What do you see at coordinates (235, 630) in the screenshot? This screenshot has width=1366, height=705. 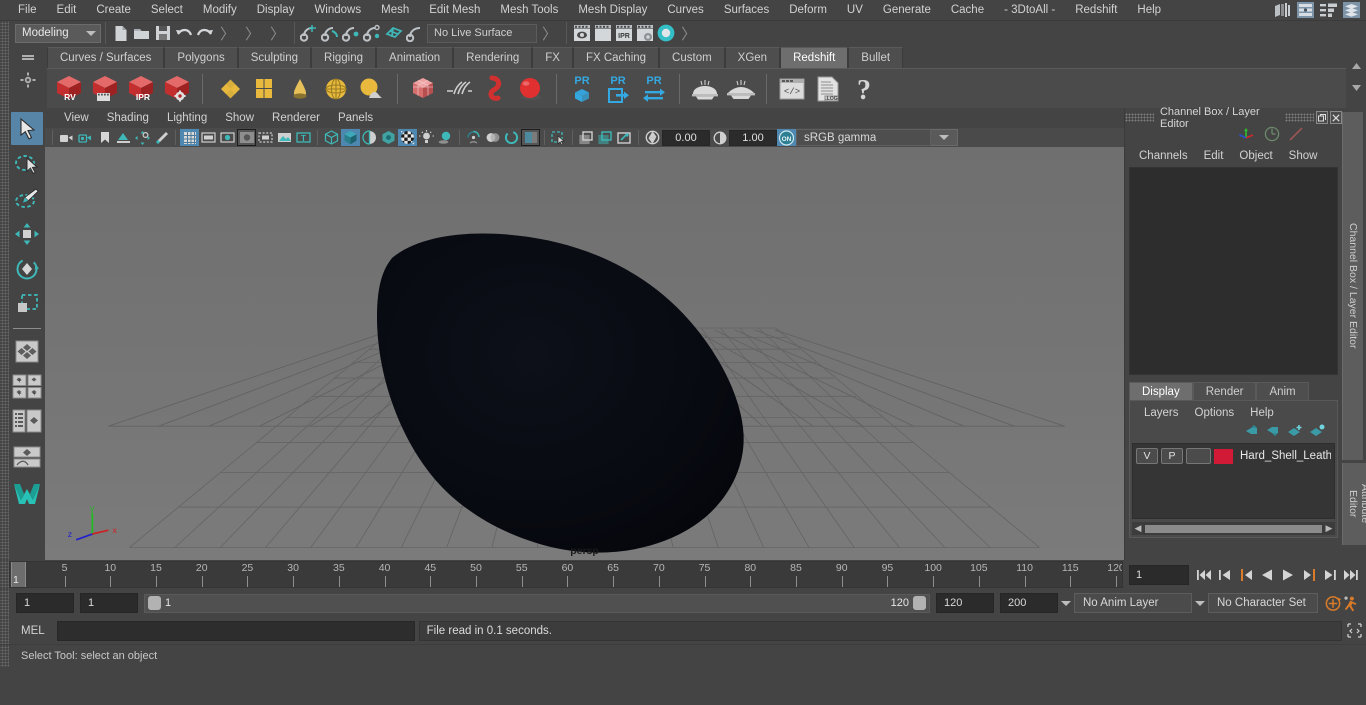 I see `command-input` at bounding box center [235, 630].